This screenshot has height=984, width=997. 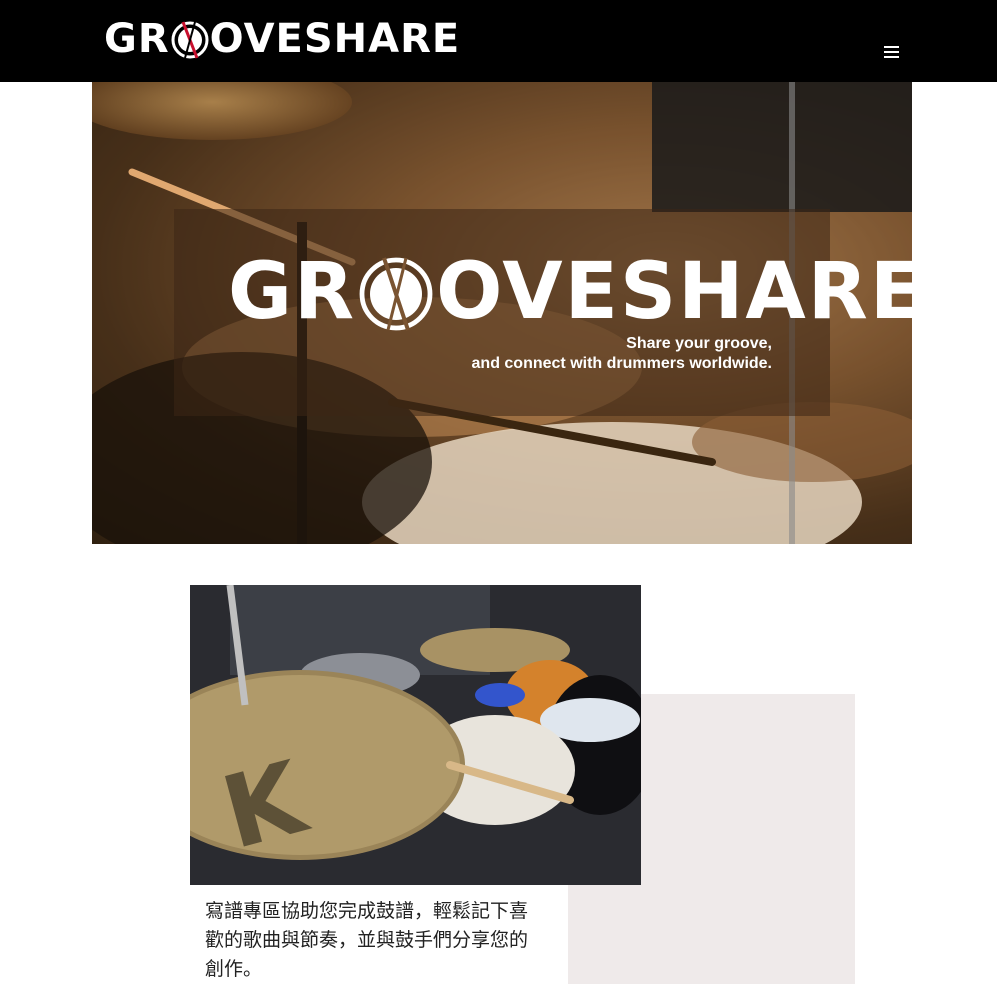 I want to click on hamburger-menu-icon, so click(x=892, y=52).